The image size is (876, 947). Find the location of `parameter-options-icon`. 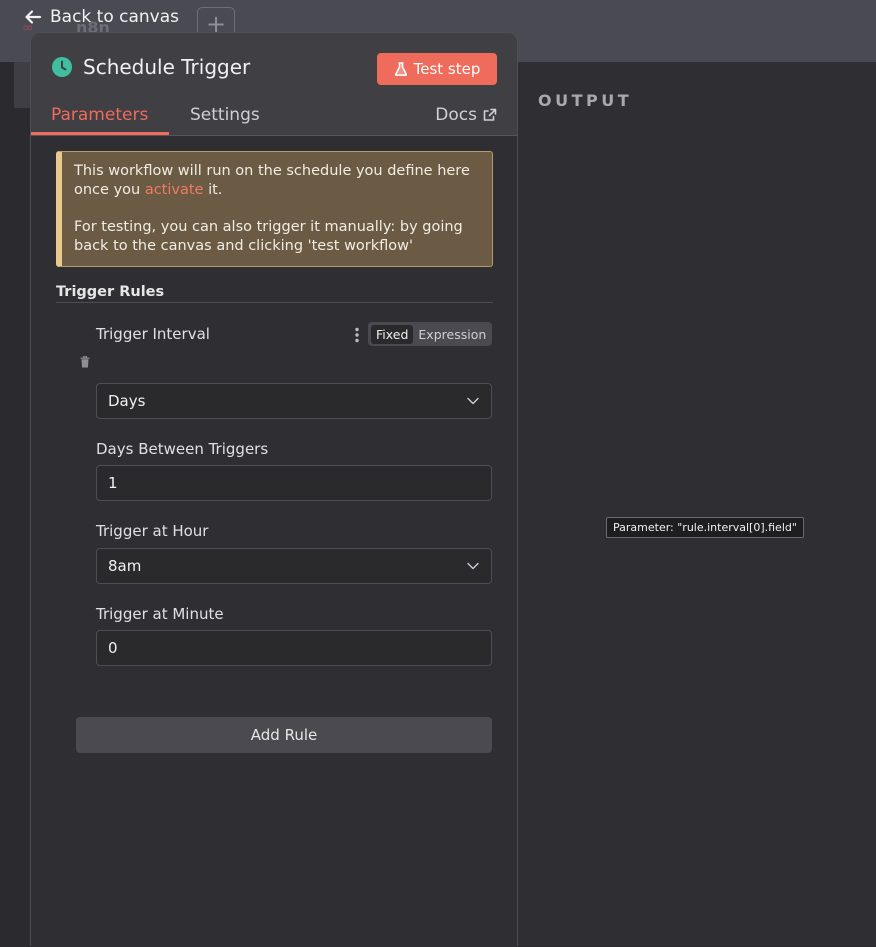

parameter-options-icon is located at coordinates (357, 335).